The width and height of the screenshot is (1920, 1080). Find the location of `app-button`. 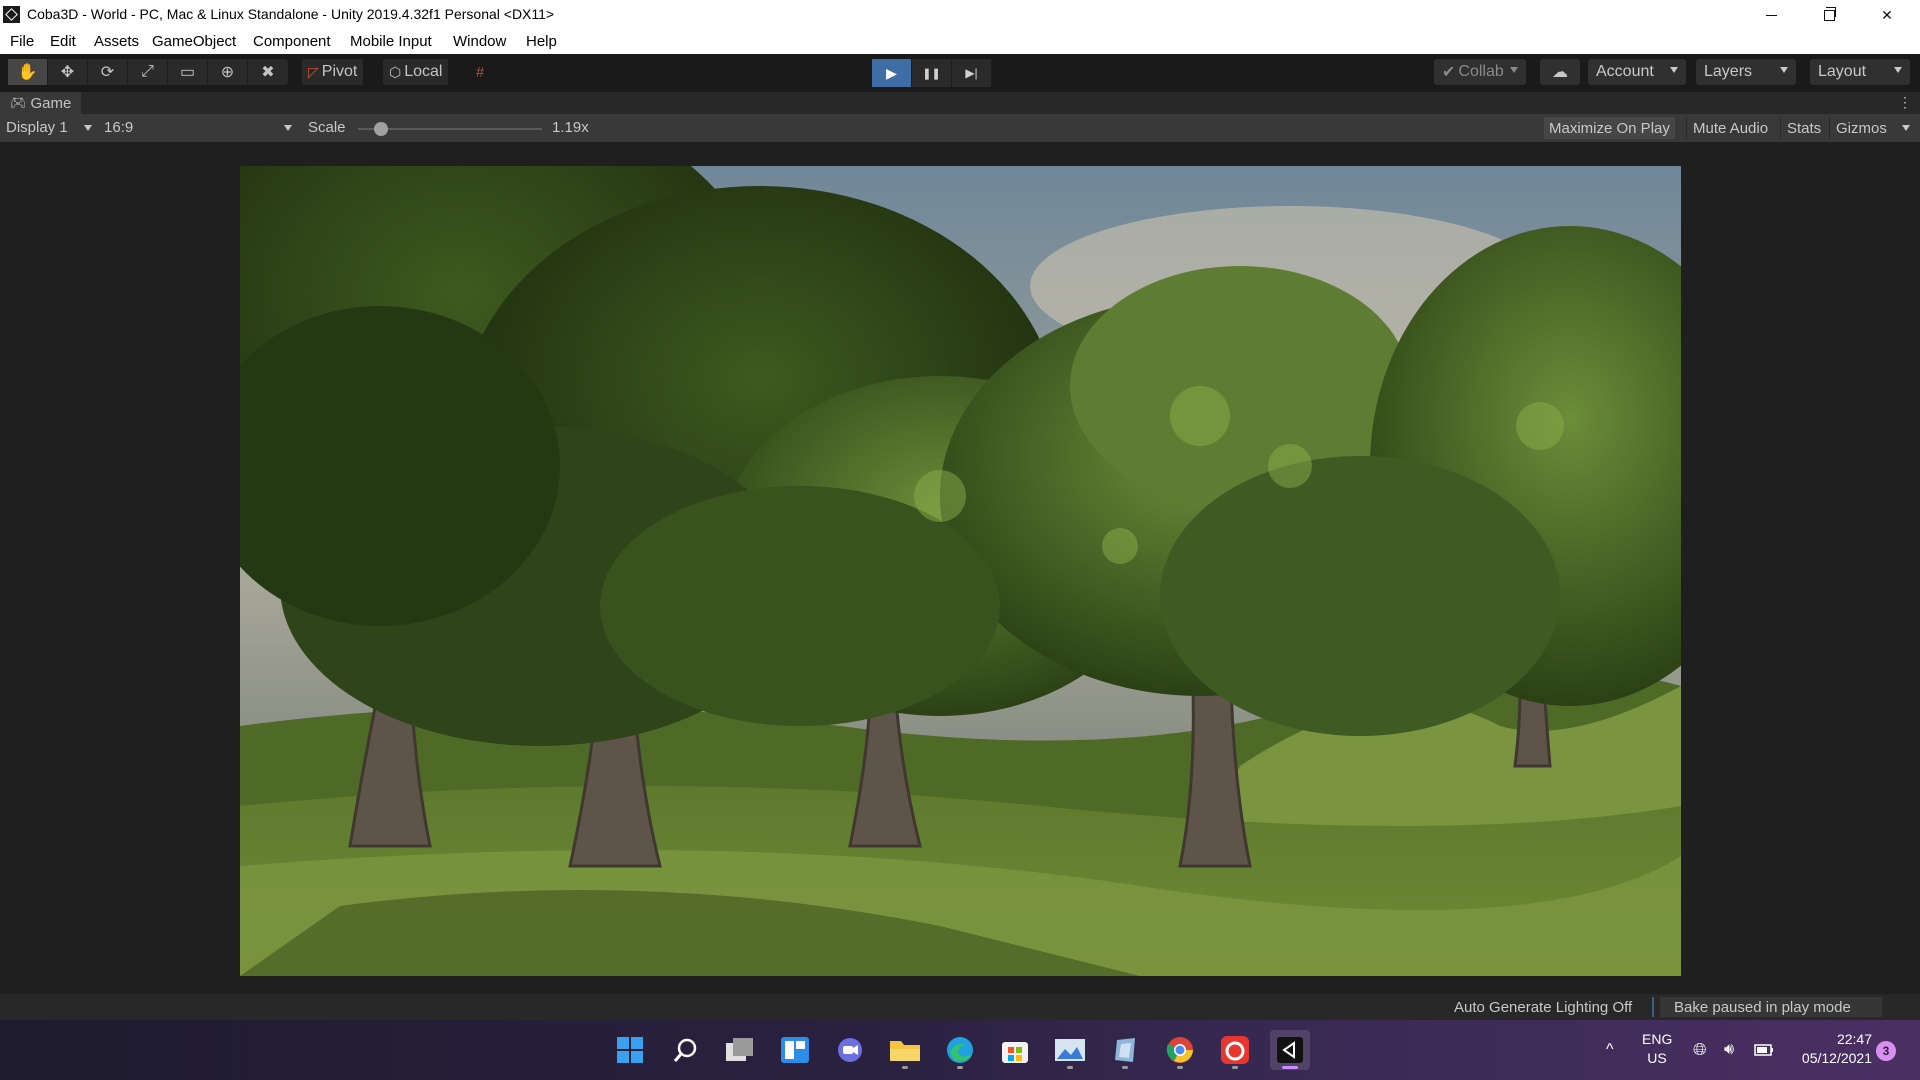

app-button is located at coordinates (1125, 1050).